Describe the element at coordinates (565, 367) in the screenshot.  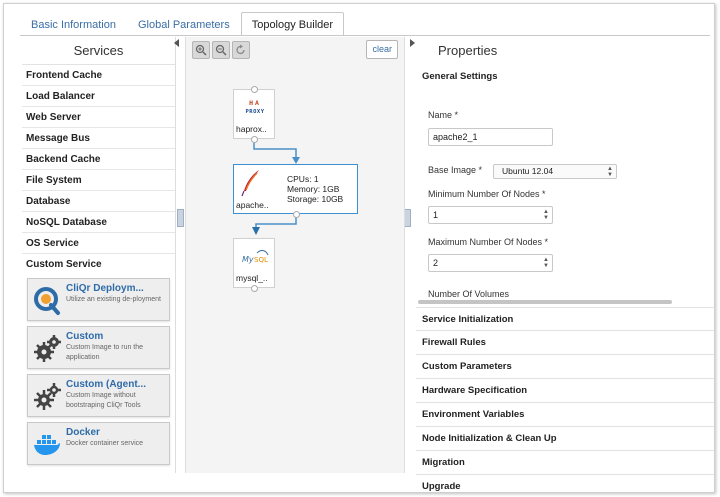
I see `section-custom-parameters: Custom Parameters` at that location.